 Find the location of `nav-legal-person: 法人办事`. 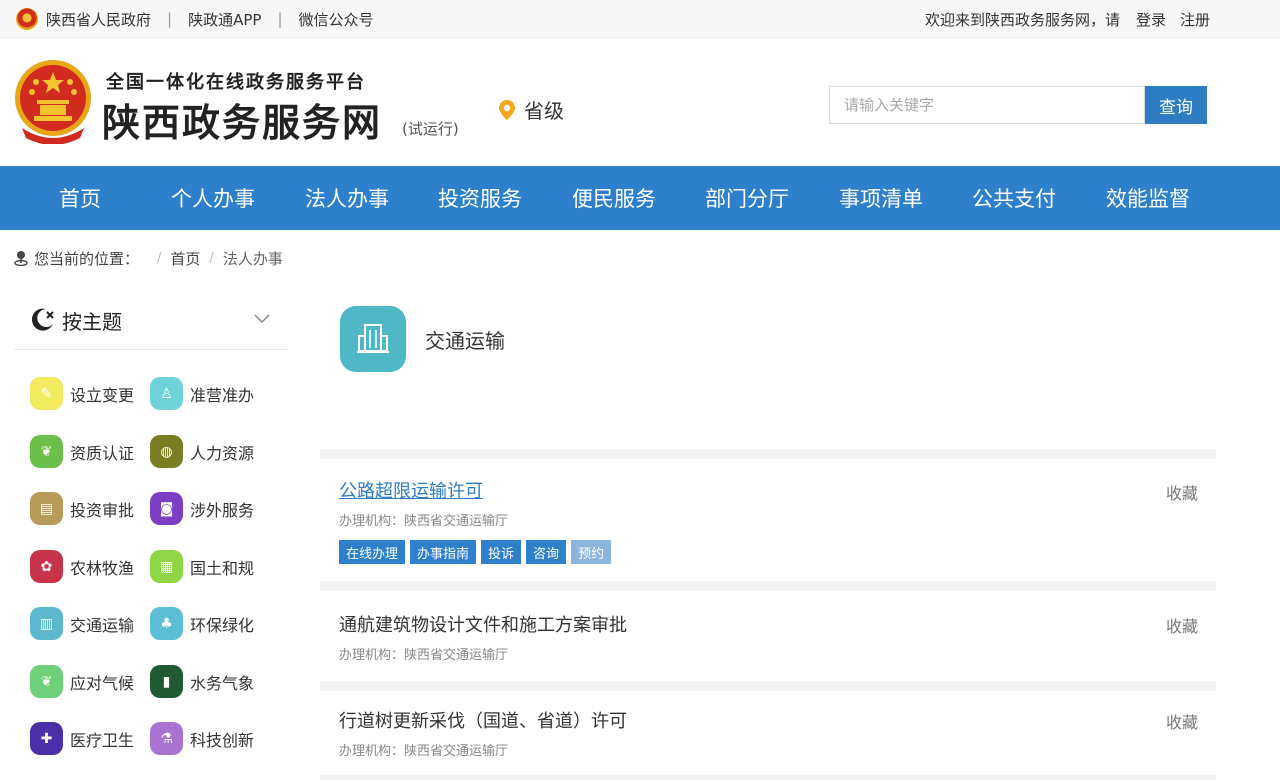

nav-legal-person: 法人办事 is located at coordinates (347, 198).